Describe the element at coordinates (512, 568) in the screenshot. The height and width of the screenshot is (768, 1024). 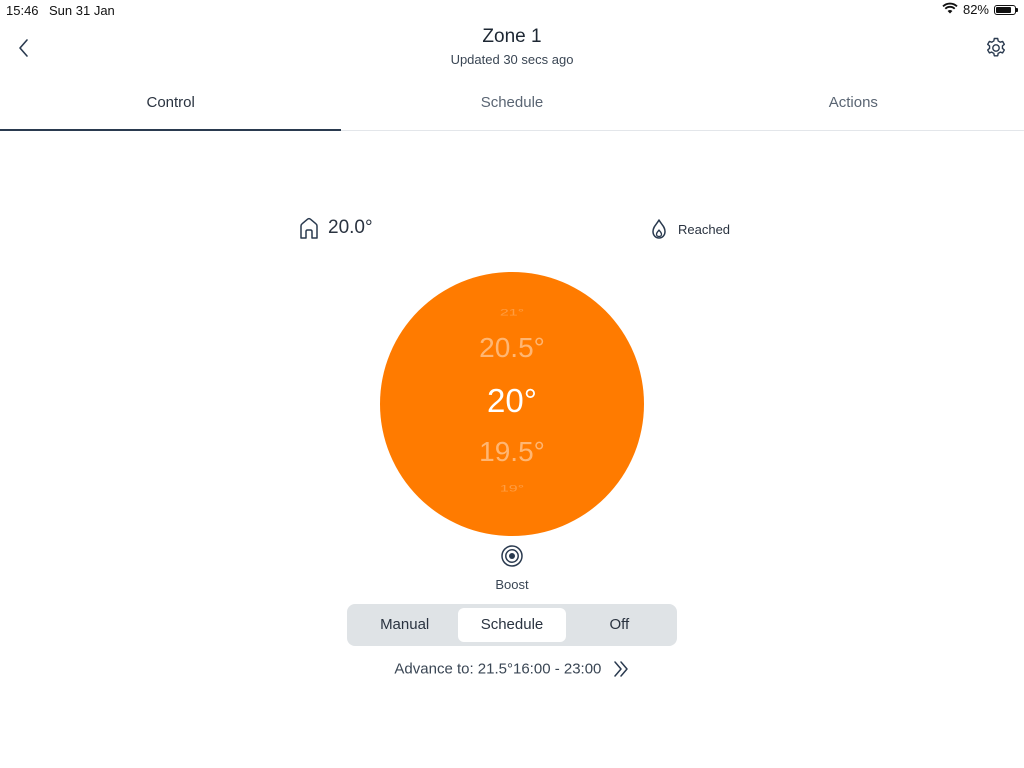
I see `boost-button: Boost` at that location.